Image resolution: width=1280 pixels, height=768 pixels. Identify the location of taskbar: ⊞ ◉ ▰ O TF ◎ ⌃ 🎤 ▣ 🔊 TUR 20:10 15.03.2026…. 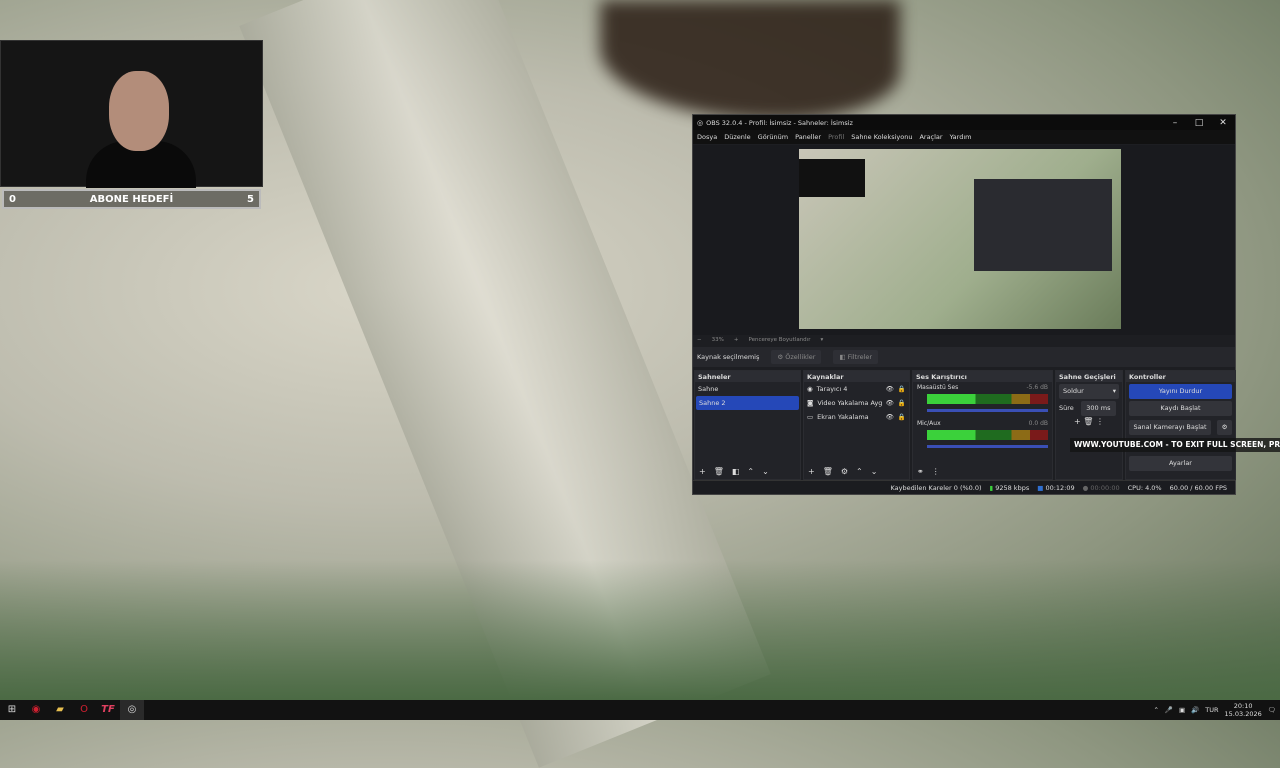
(640, 710).